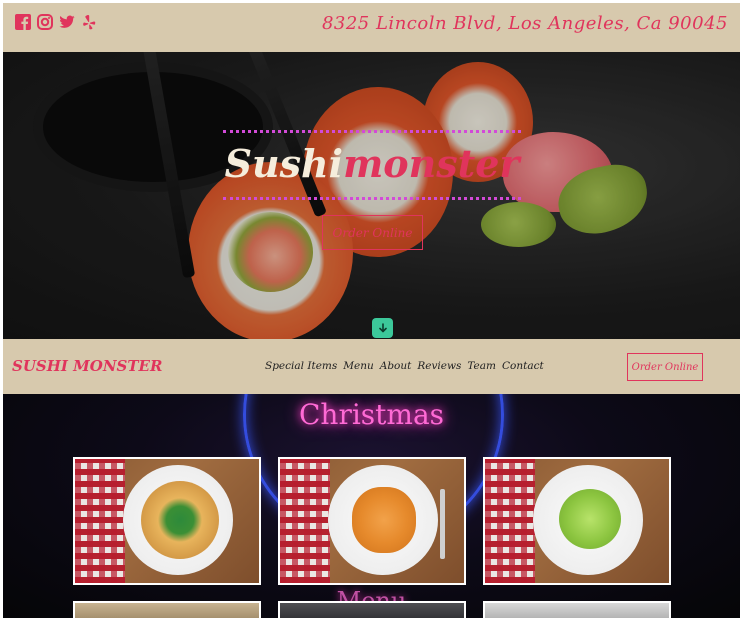  Describe the element at coordinates (523, 366) in the screenshot. I see `nav-link-contact: Contact` at that location.